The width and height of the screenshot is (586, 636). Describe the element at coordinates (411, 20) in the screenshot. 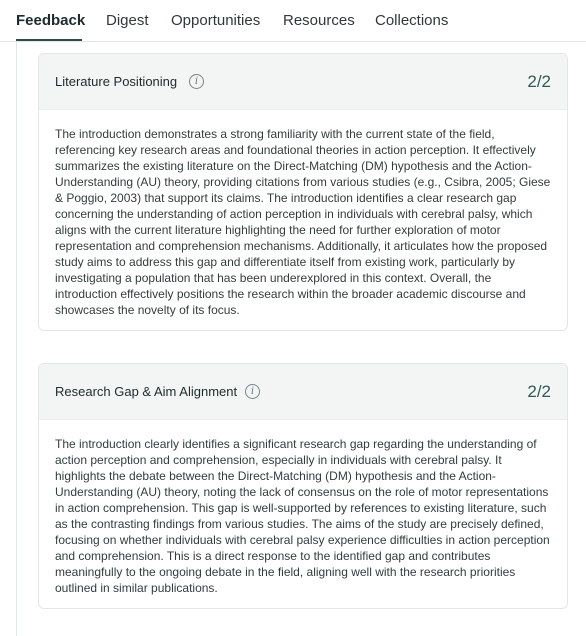

I see `tab-collections: Collections` at that location.